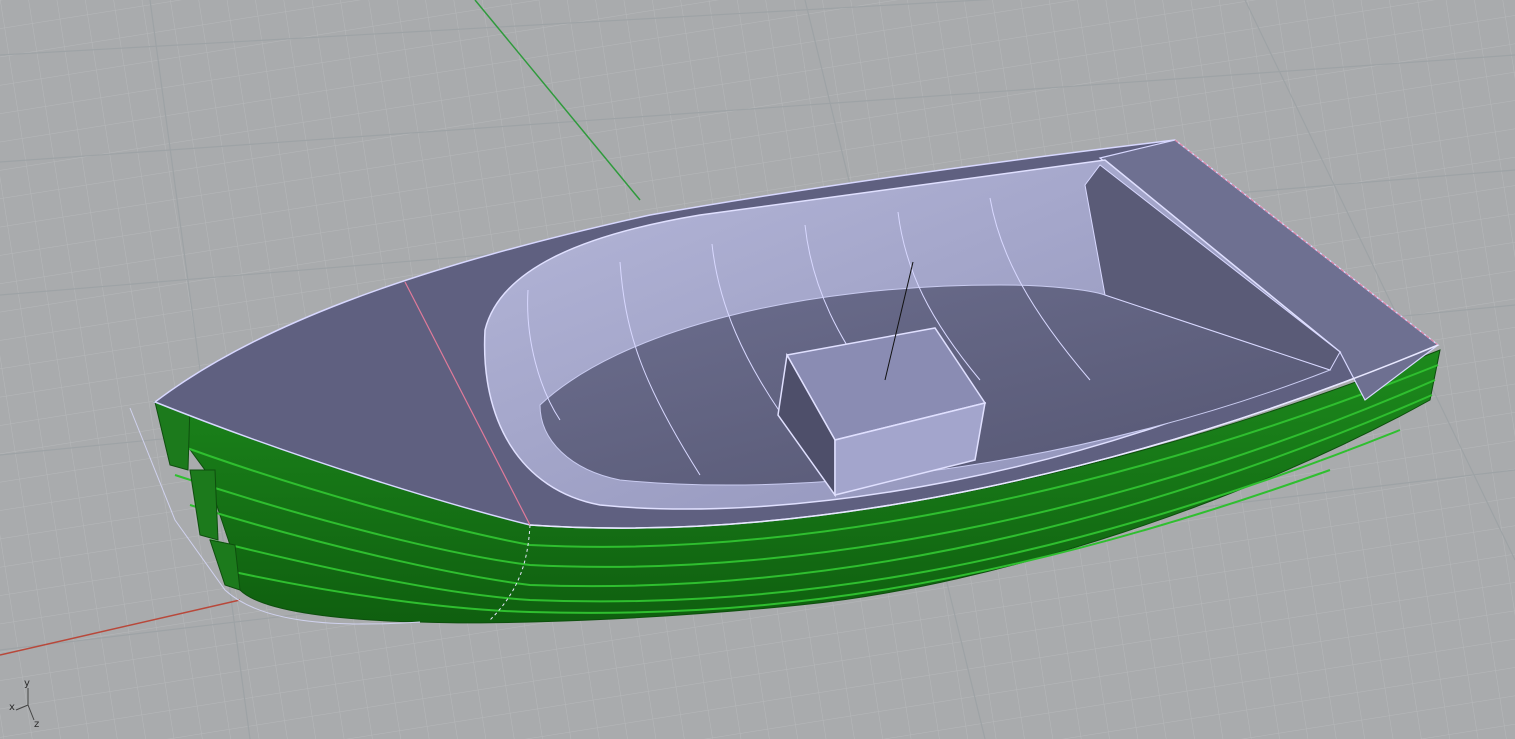 The height and width of the screenshot is (739, 1515). I want to click on axis-label-x: x, so click(12, 707).